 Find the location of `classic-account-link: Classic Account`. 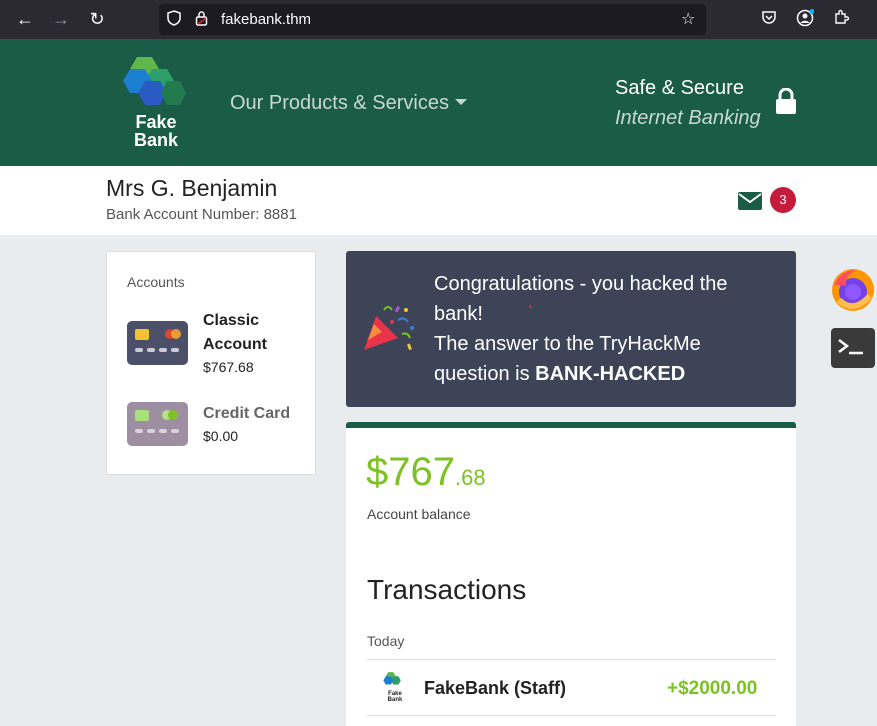

classic-account-link: Classic Account is located at coordinates (253, 333).